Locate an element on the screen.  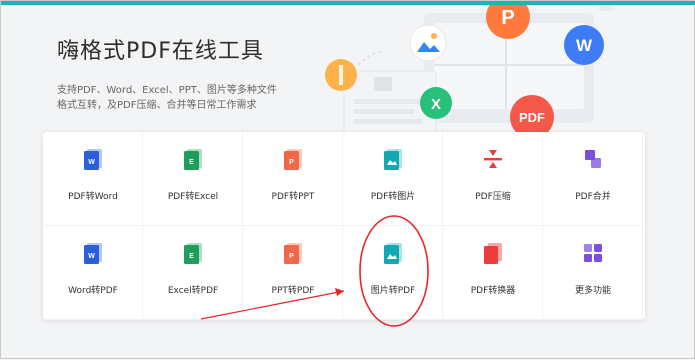
tool-pdf-to-word: W PDF转Word is located at coordinates (93, 179).